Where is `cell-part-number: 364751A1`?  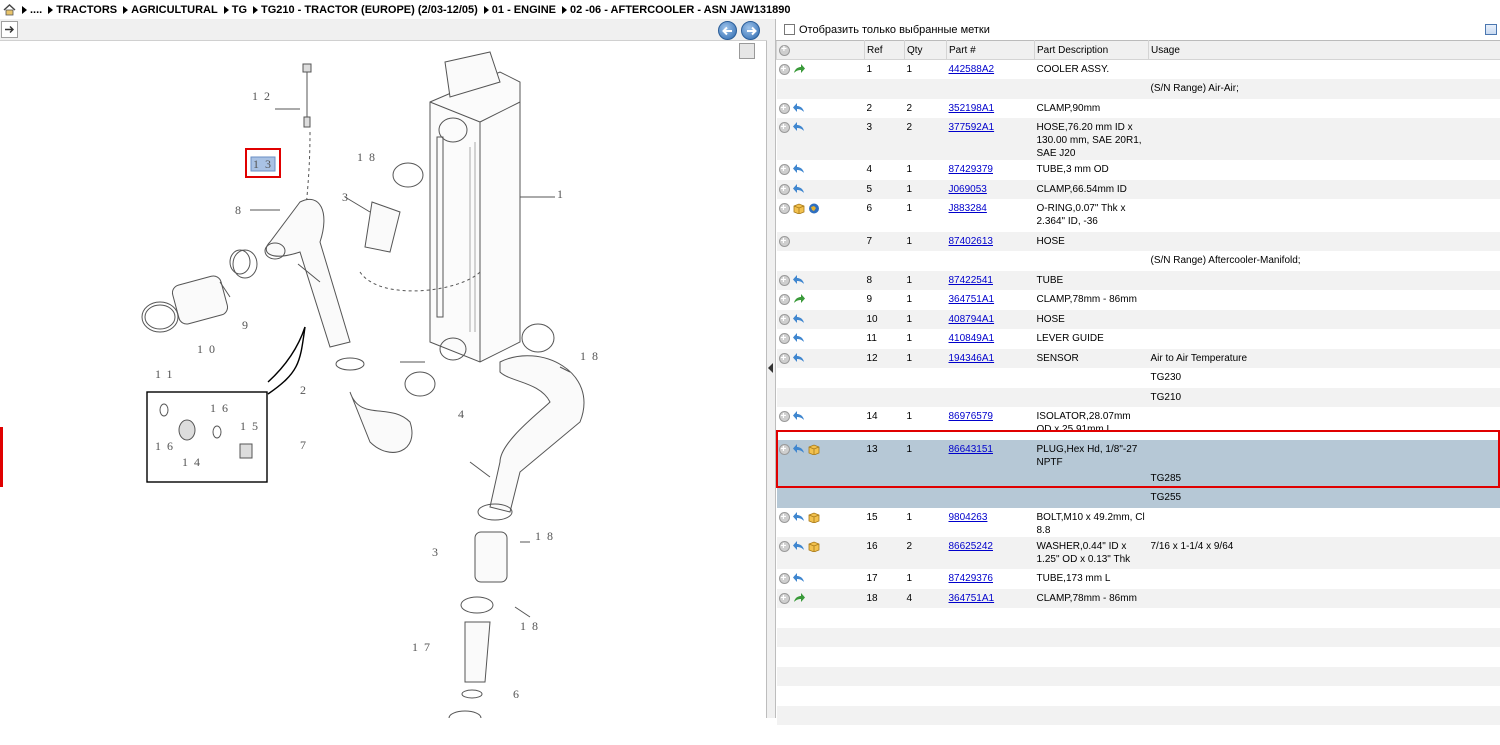
cell-part-number: 364751A1 is located at coordinates (991, 599).